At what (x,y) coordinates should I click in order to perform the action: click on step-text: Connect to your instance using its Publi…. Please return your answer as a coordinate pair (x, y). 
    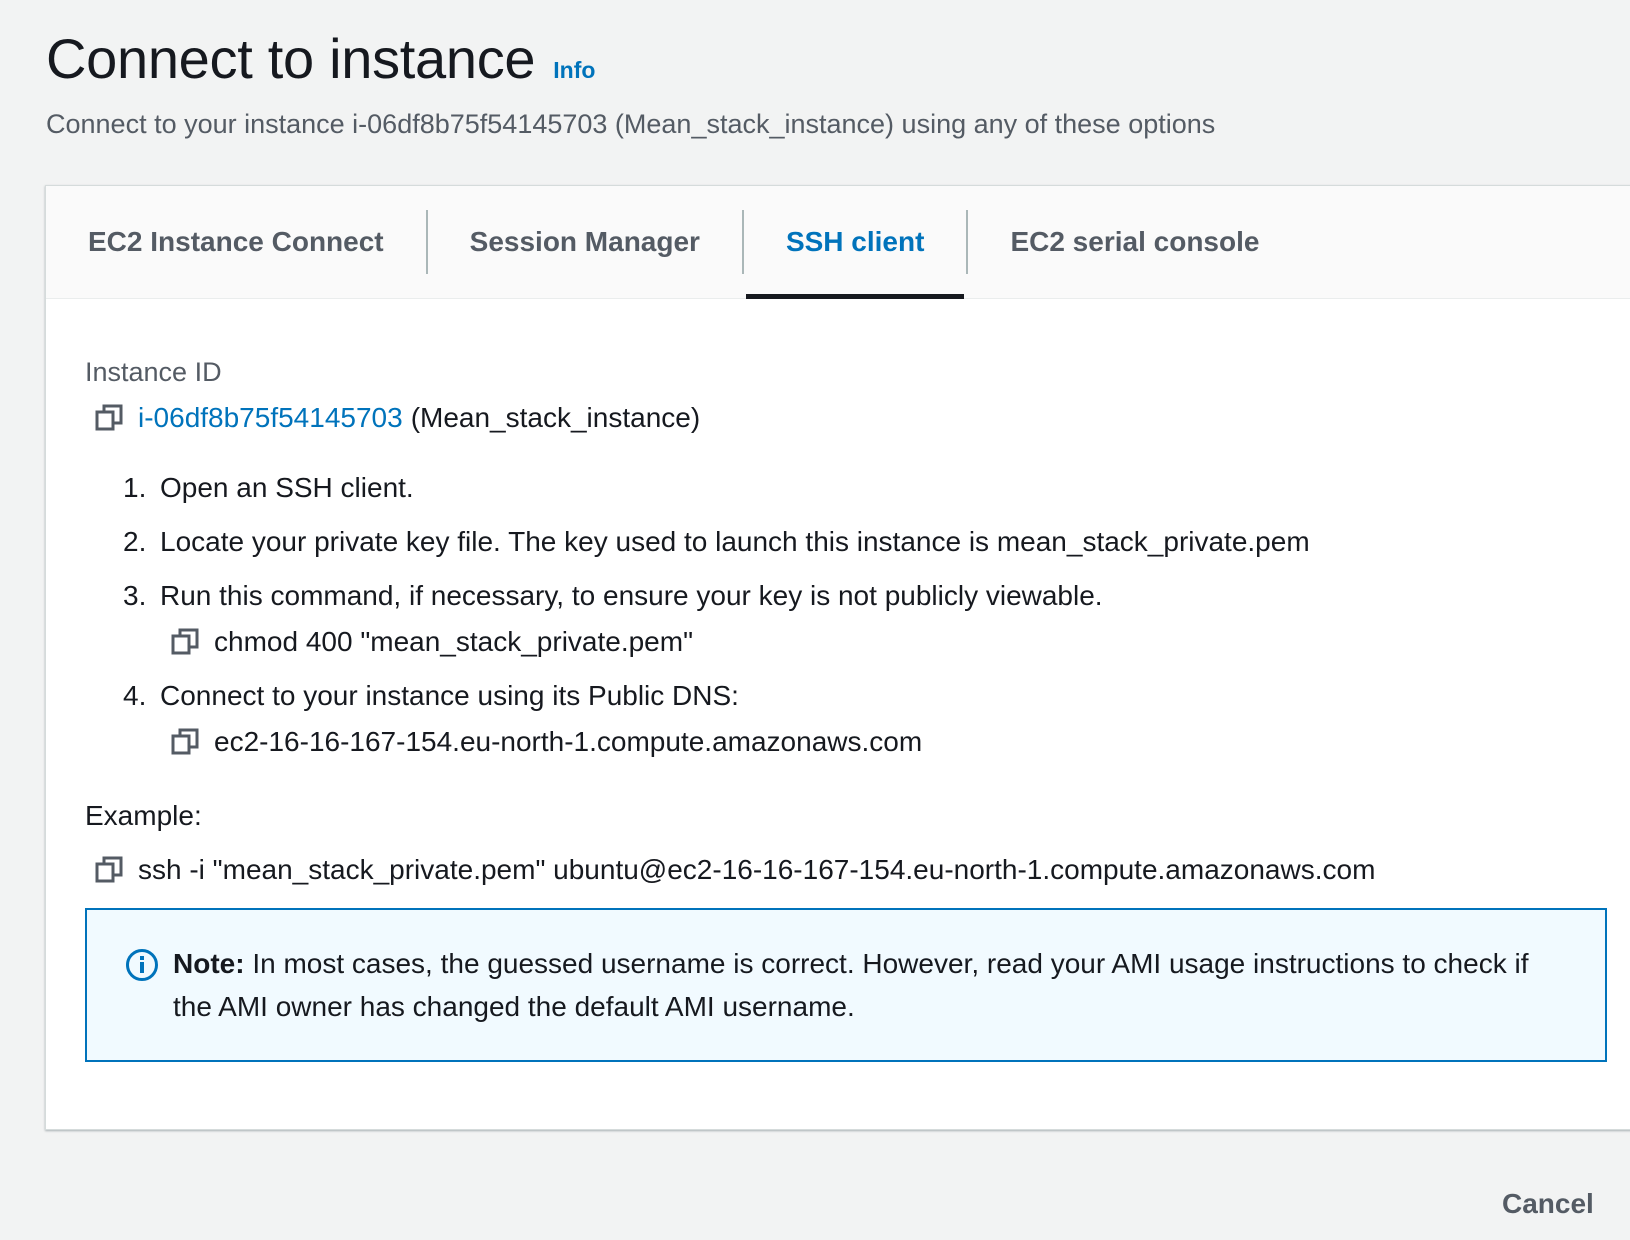
    Looking at the image, I should click on (449, 695).